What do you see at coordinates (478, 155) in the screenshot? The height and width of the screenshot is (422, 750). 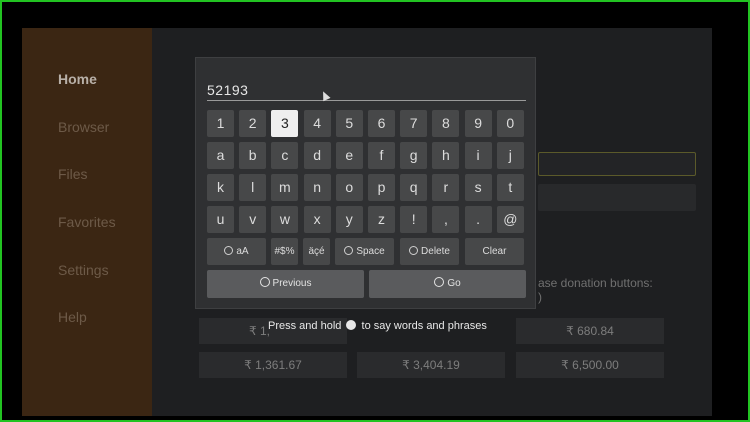 I see `key-i: i` at bounding box center [478, 155].